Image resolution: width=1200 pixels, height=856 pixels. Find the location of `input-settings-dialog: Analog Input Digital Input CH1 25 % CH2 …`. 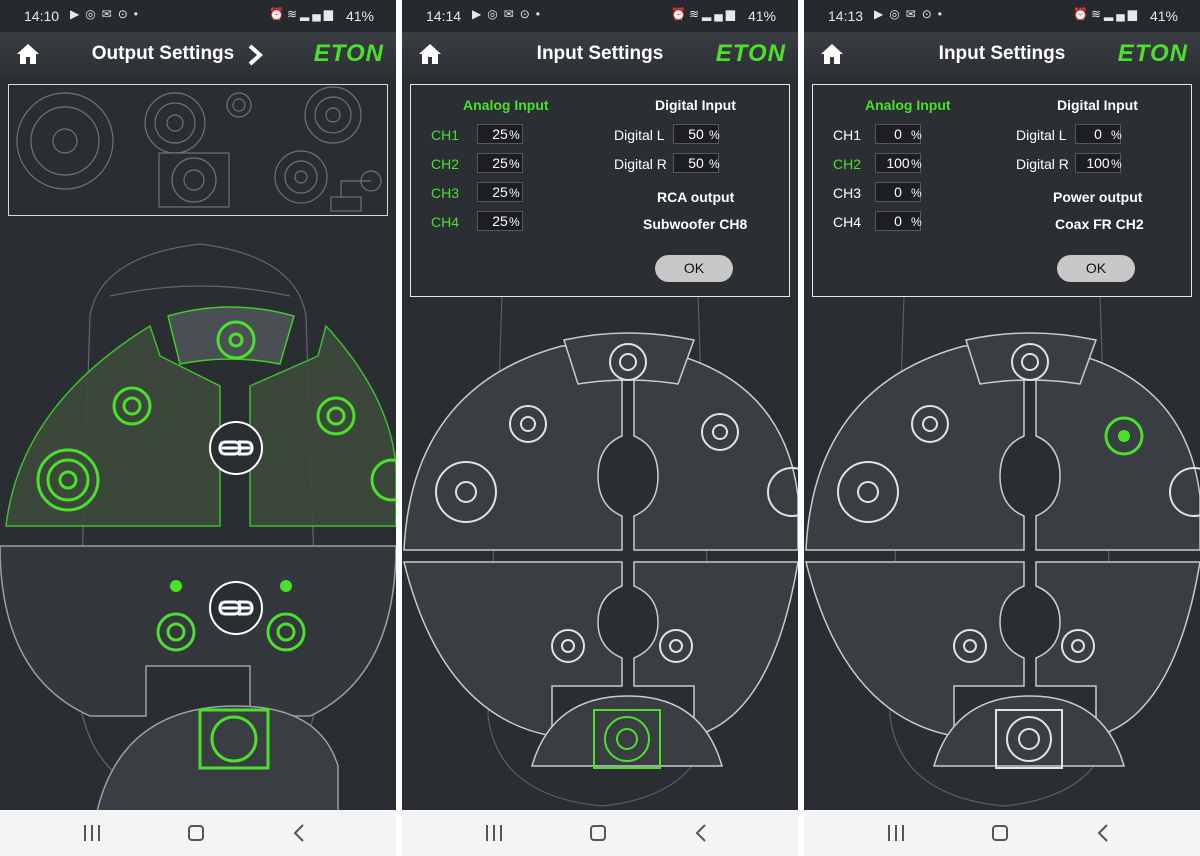

input-settings-dialog: Analog Input Digital Input CH1 25 % CH2 … is located at coordinates (600, 190).